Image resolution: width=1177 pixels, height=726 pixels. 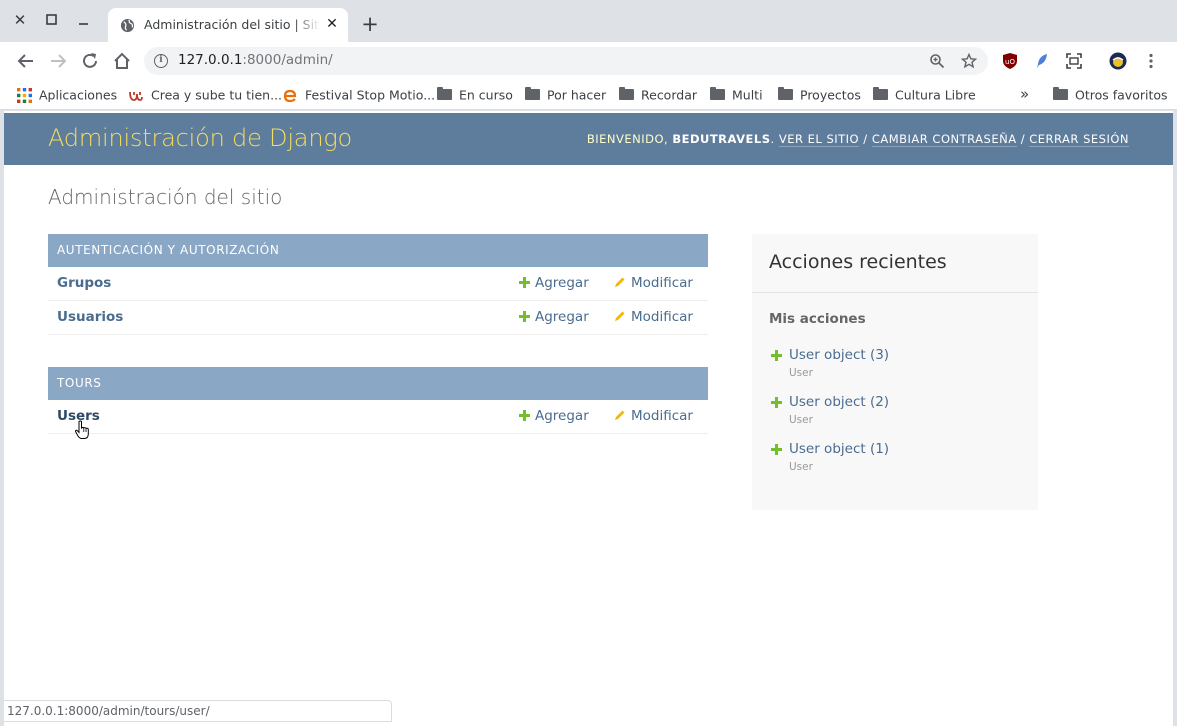 What do you see at coordinates (122, 61) in the screenshot?
I see `home-icon` at bounding box center [122, 61].